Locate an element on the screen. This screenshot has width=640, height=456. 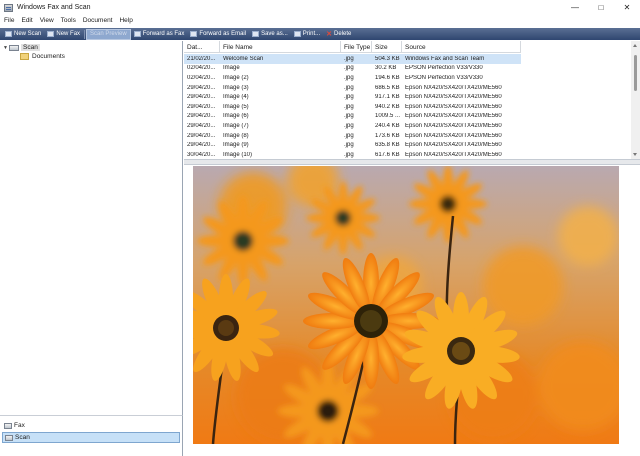
close-button: ✕ is located at coordinates (627, 7).